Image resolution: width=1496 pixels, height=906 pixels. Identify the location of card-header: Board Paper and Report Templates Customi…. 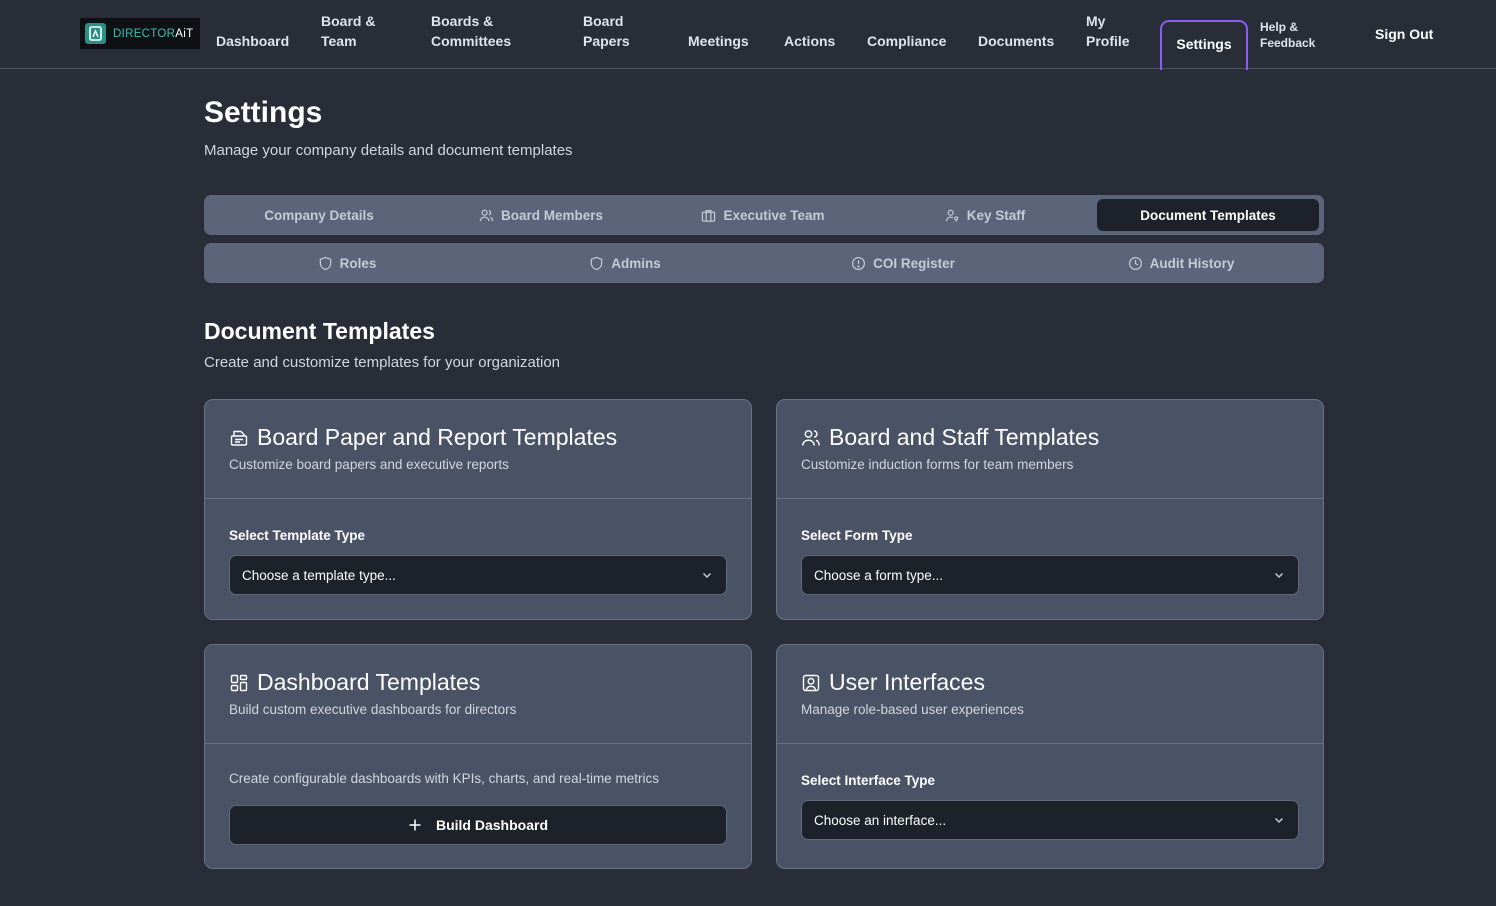
(478, 449).